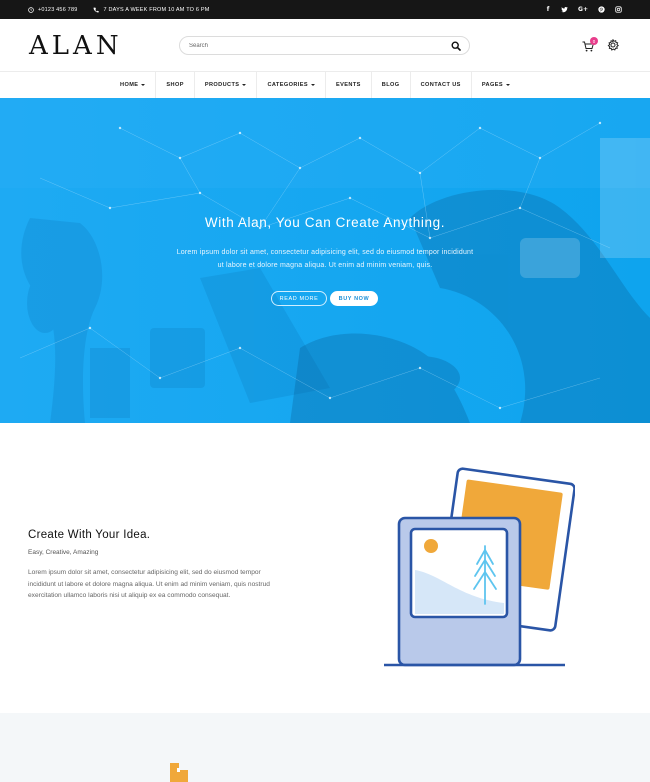 This screenshot has height=782, width=650. What do you see at coordinates (58, 9) in the screenshot?
I see `phone-number: +0123 456 789` at bounding box center [58, 9].